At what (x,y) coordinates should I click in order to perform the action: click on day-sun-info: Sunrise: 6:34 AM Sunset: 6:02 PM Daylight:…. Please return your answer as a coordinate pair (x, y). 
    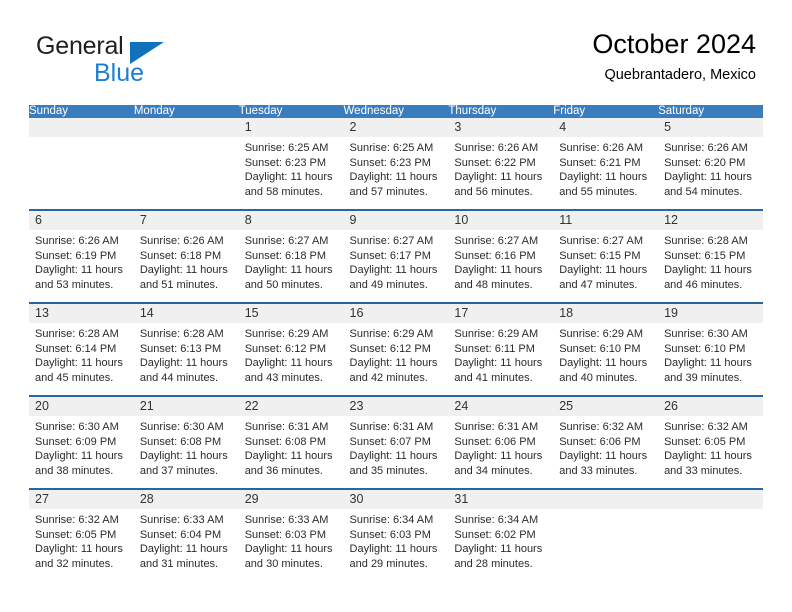
    Looking at the image, I should click on (501, 542).